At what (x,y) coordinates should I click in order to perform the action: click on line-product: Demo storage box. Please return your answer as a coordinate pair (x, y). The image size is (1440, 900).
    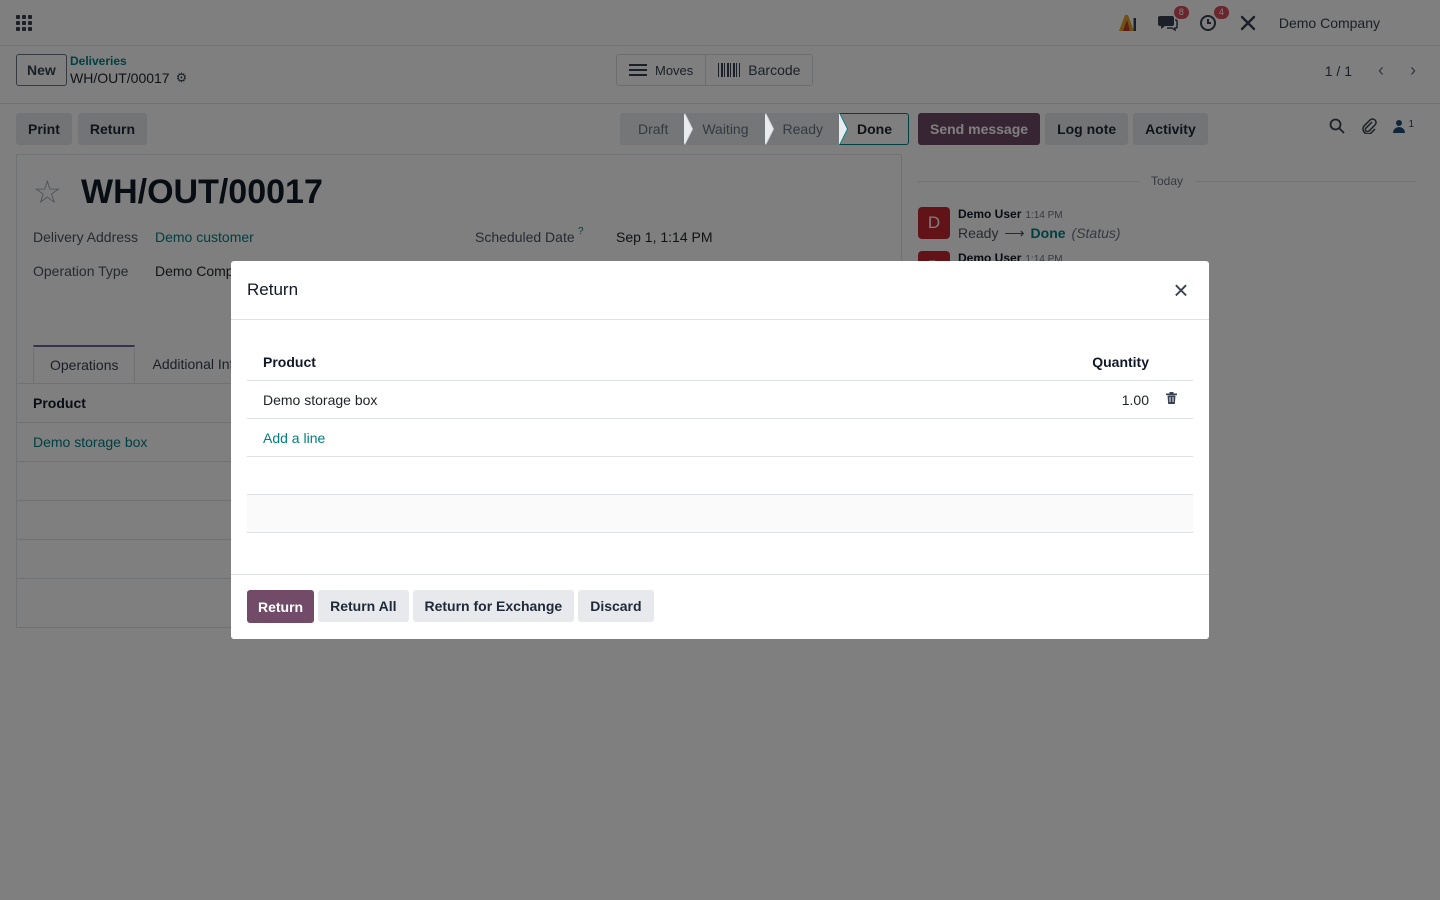
    Looking at the image, I should click on (646, 400).